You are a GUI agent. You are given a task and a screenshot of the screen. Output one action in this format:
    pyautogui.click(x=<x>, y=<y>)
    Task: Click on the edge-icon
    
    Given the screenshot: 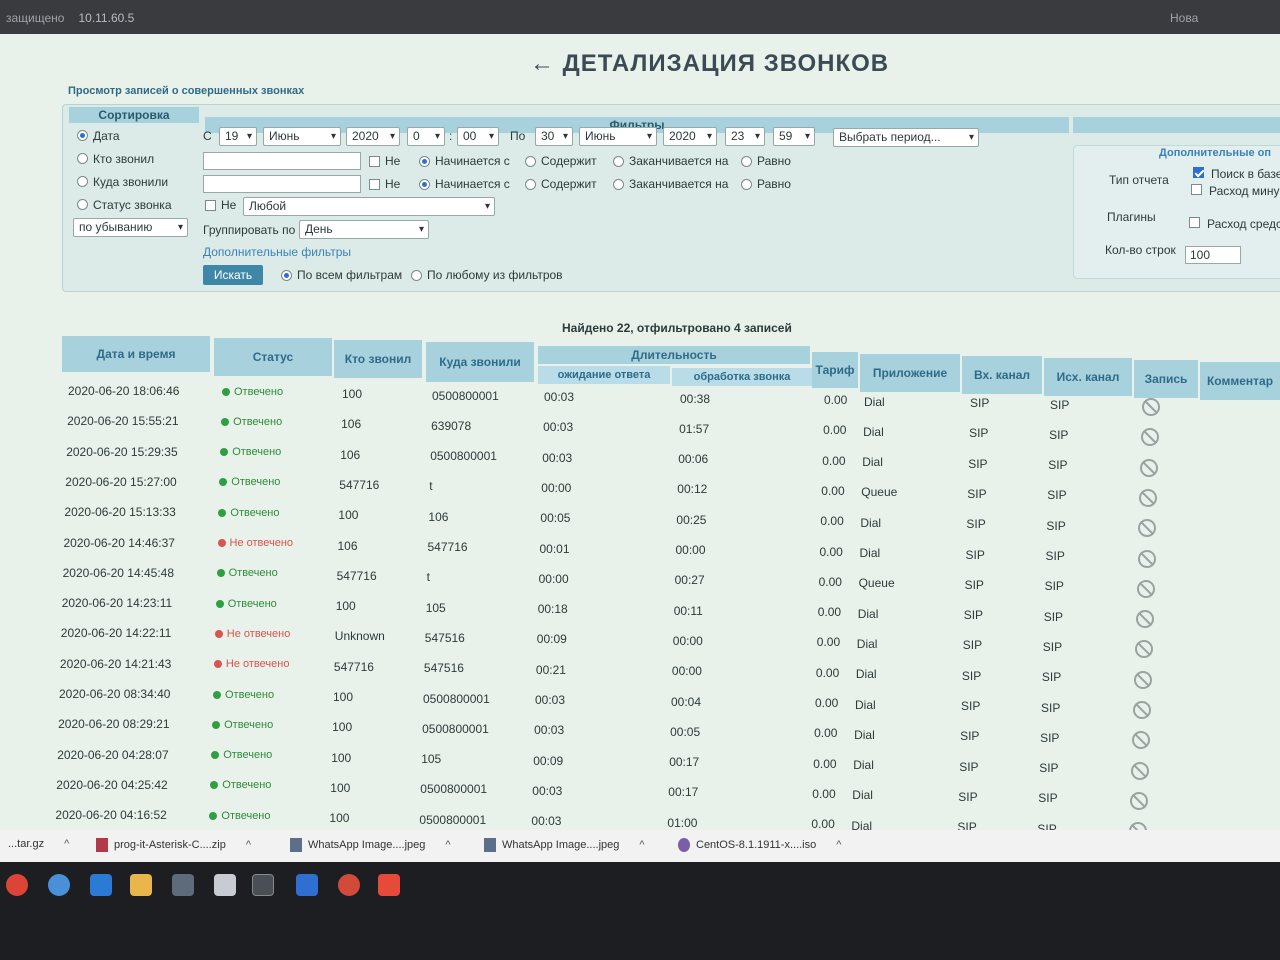 What is the action you would take?
    pyautogui.click(x=101, y=885)
    